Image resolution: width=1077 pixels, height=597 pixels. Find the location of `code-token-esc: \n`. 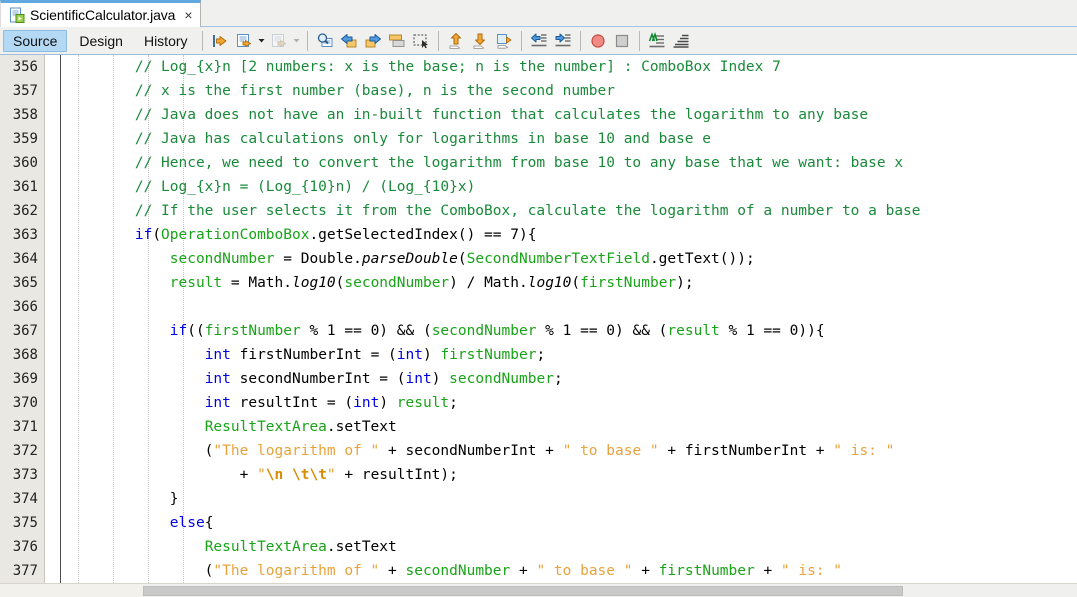

code-token-esc: \n is located at coordinates (274, 475).